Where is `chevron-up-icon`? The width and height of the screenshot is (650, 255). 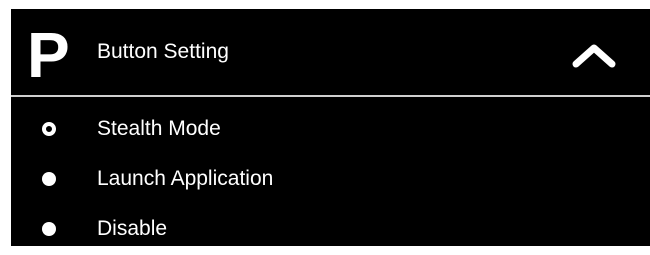
chevron-up-icon is located at coordinates (594, 56).